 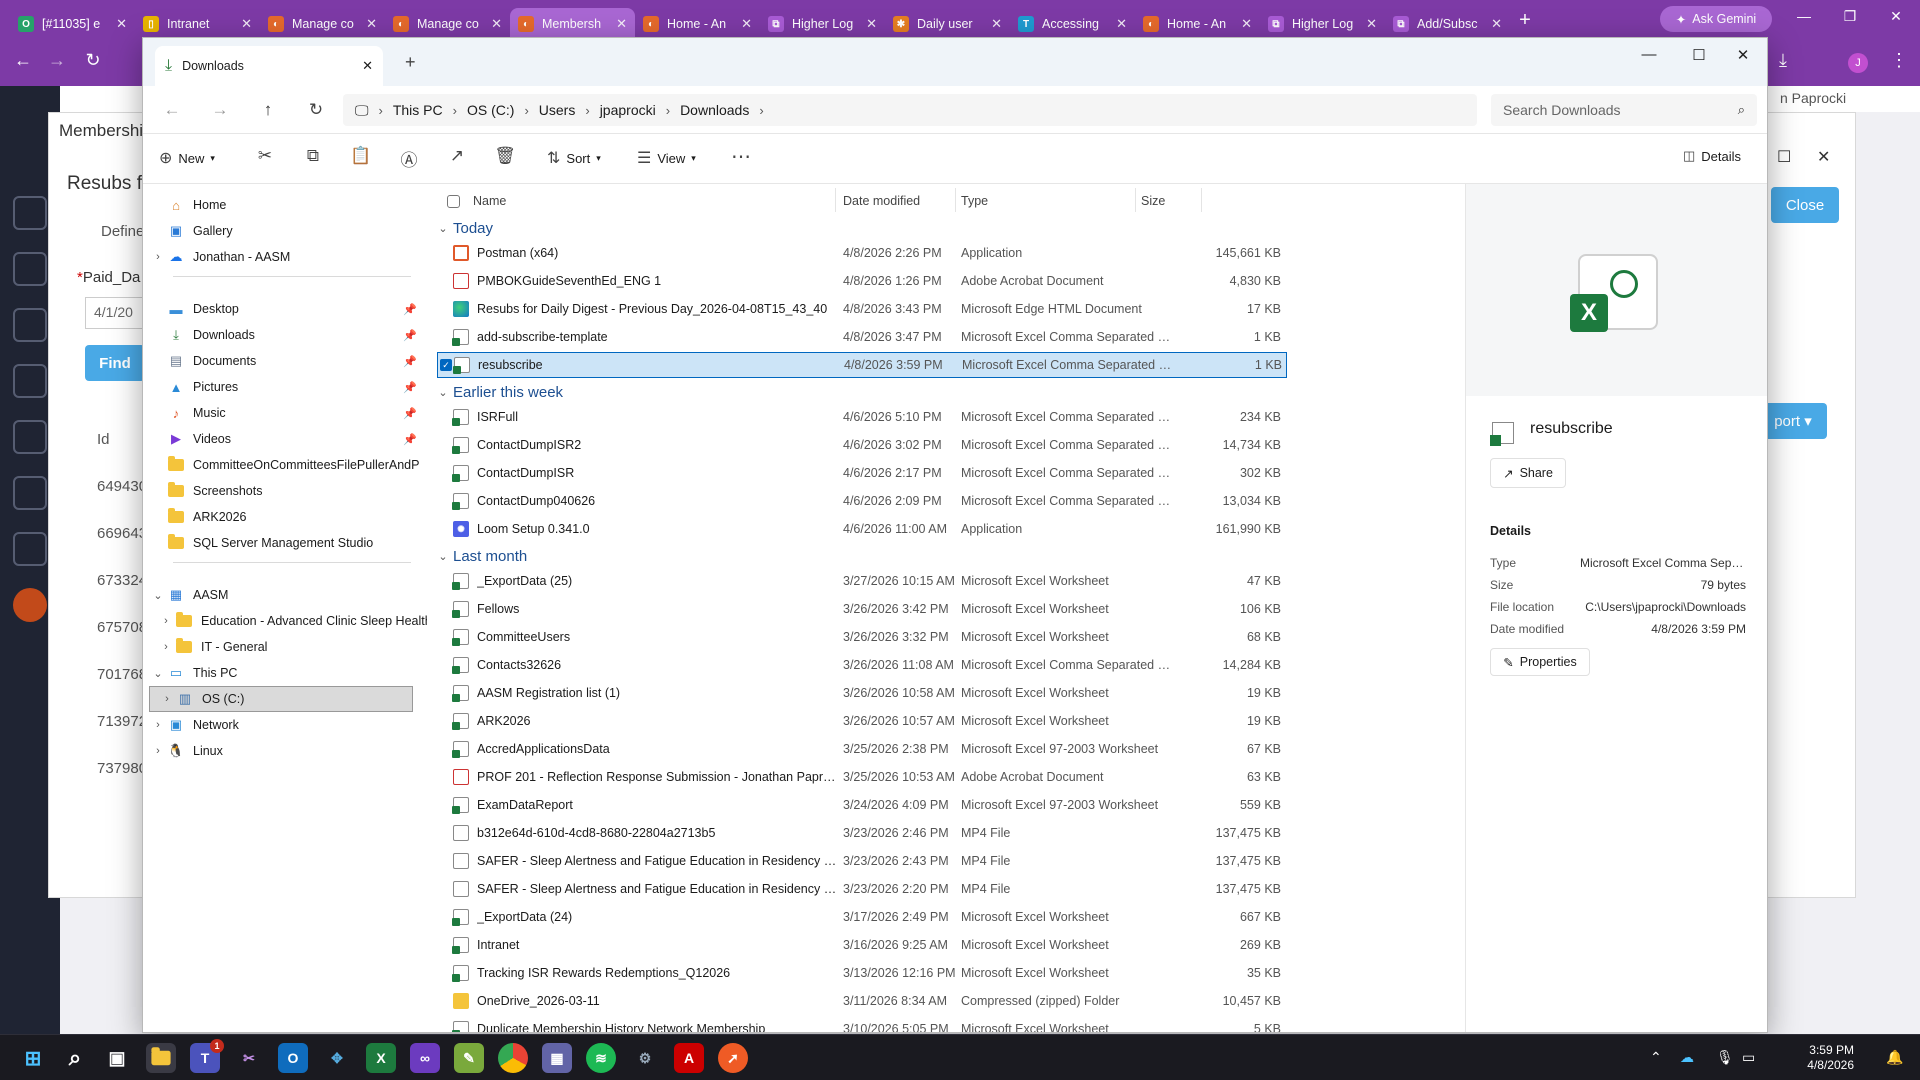 What do you see at coordinates (469, 1058) in the screenshot?
I see `notepad-icon: ✎` at bounding box center [469, 1058].